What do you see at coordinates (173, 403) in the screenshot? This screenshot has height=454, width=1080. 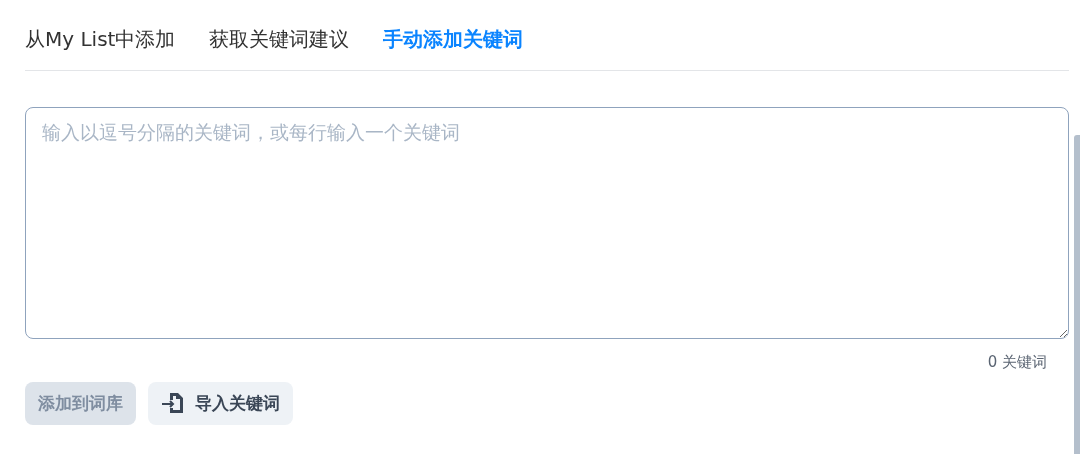 I see `file-import-icon` at bounding box center [173, 403].